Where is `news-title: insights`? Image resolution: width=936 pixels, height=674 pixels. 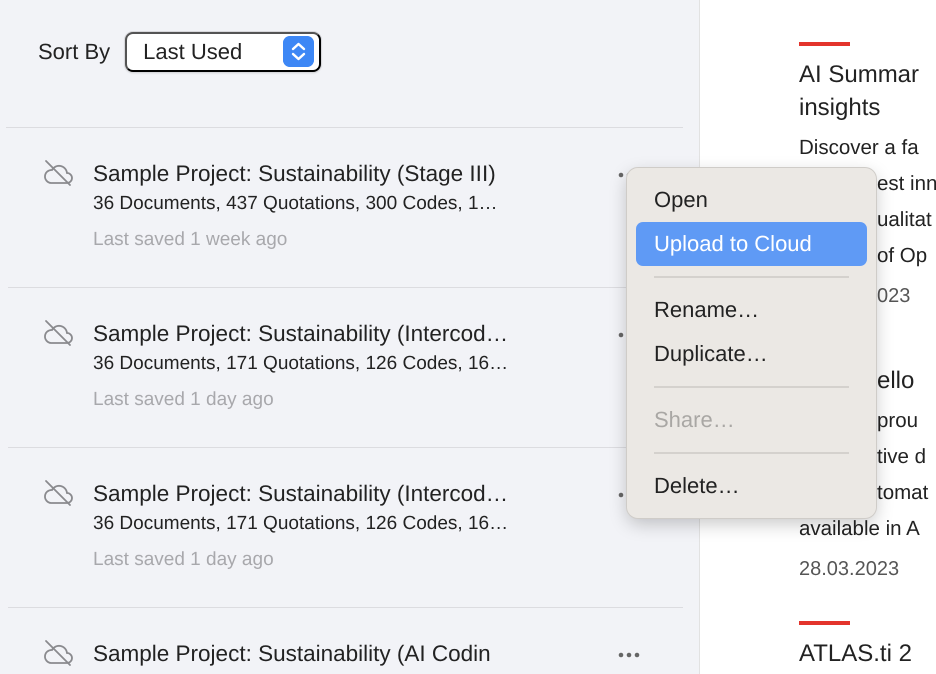 news-title: insights is located at coordinates (867, 107).